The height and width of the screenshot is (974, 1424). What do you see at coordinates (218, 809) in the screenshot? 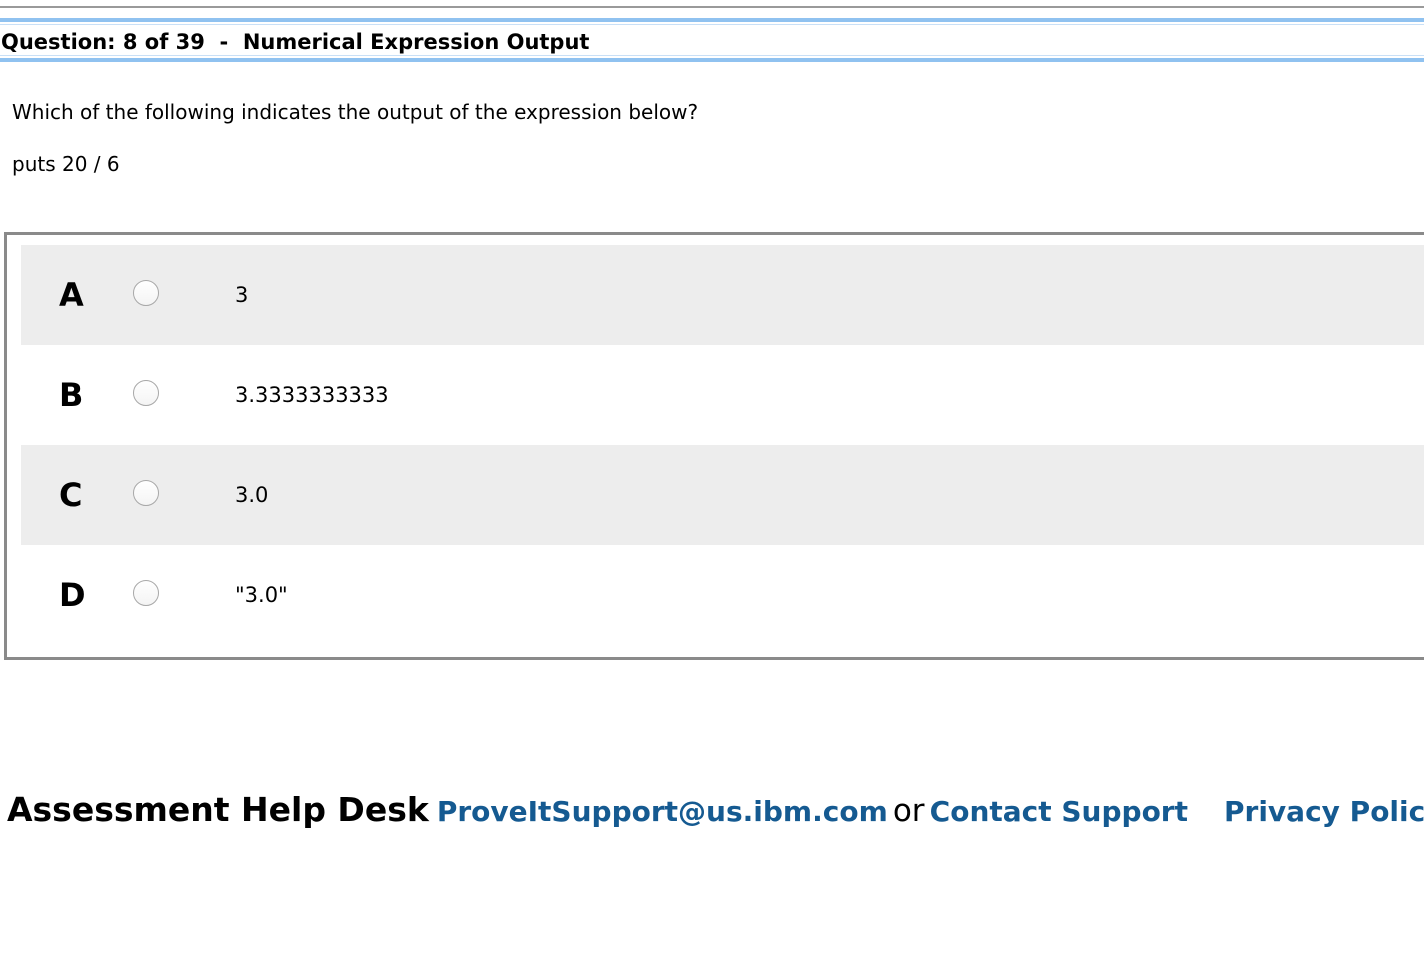
I see `help-desk-label: Assessment Help Desk` at bounding box center [218, 809].